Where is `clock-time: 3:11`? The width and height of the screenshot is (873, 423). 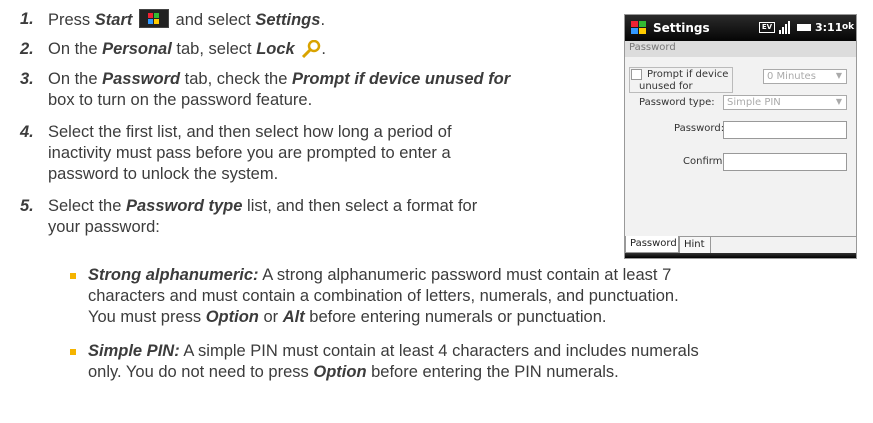 clock-time: 3:11 is located at coordinates (829, 27).